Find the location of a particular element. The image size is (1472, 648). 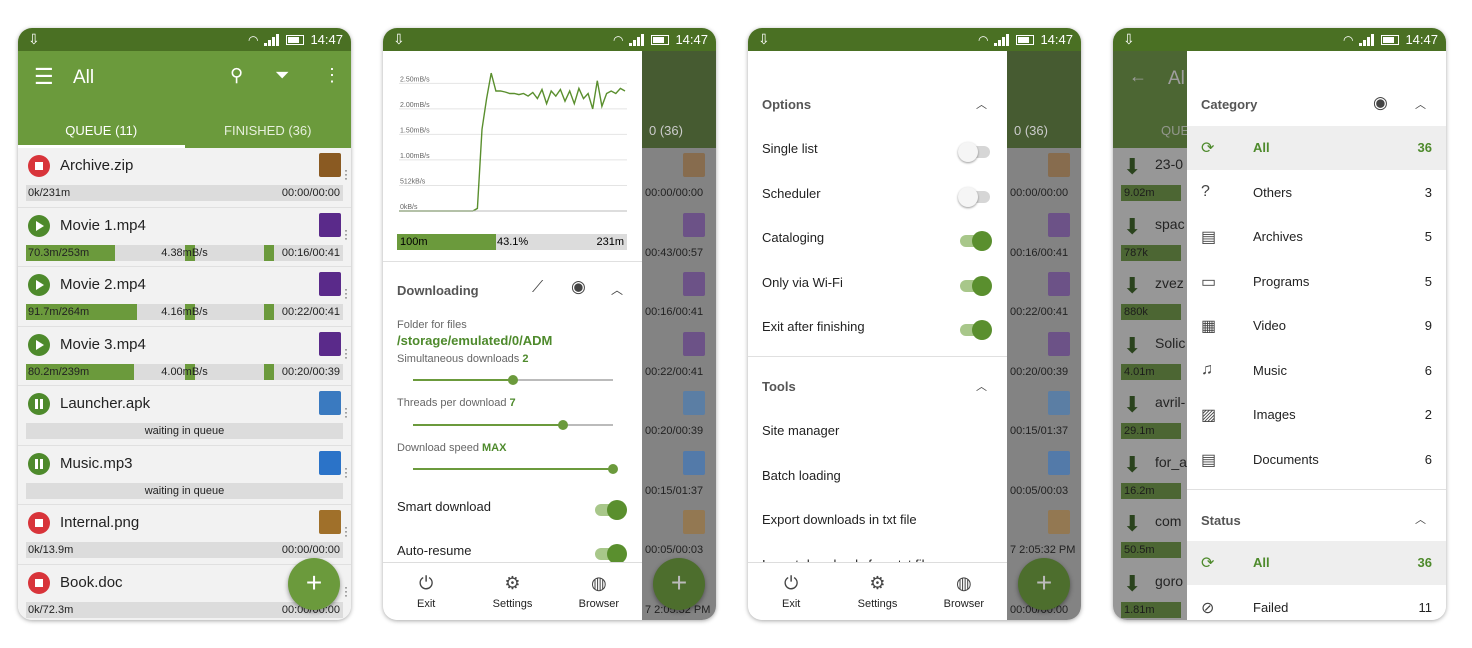

category-item: ▨ Images 2 is located at coordinates (1316, 415).